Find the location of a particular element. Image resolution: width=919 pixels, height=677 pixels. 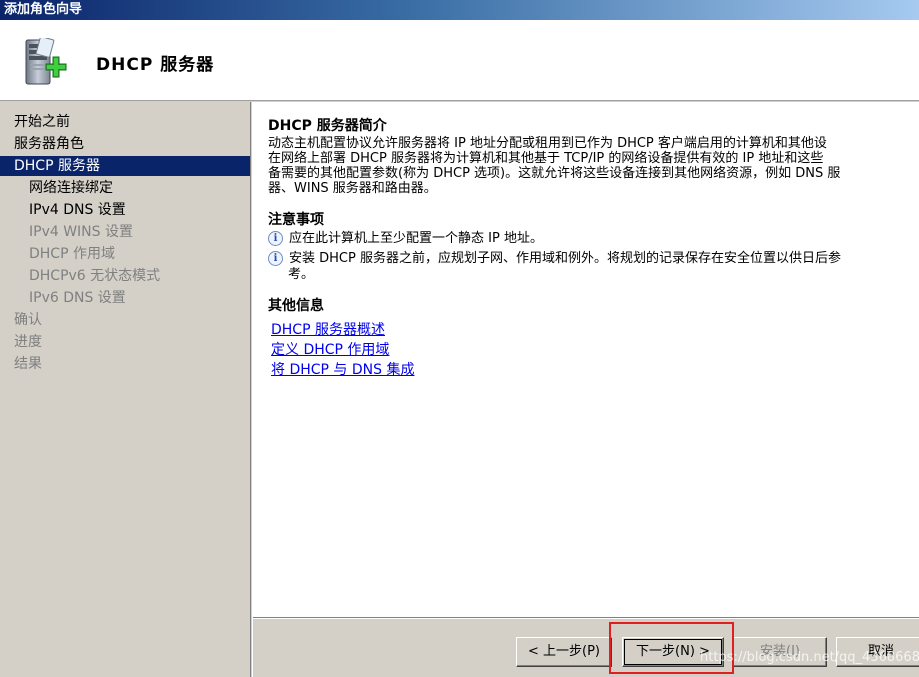

note-continuation: 考。 is located at coordinates (301, 274).